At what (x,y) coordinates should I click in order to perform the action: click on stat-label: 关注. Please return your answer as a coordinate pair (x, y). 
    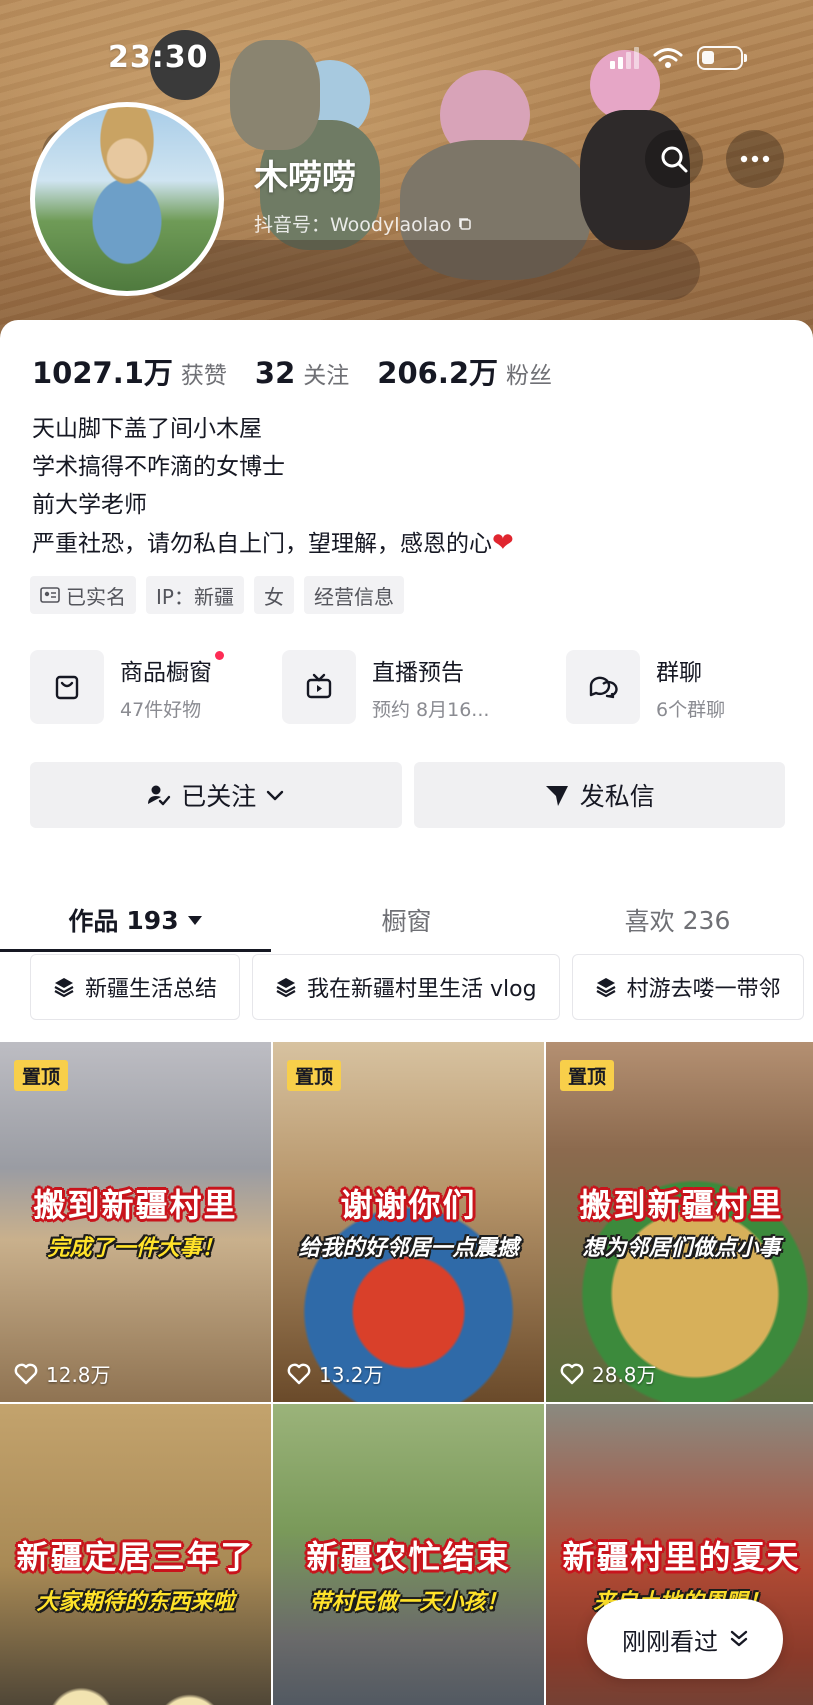
    Looking at the image, I should click on (326, 376).